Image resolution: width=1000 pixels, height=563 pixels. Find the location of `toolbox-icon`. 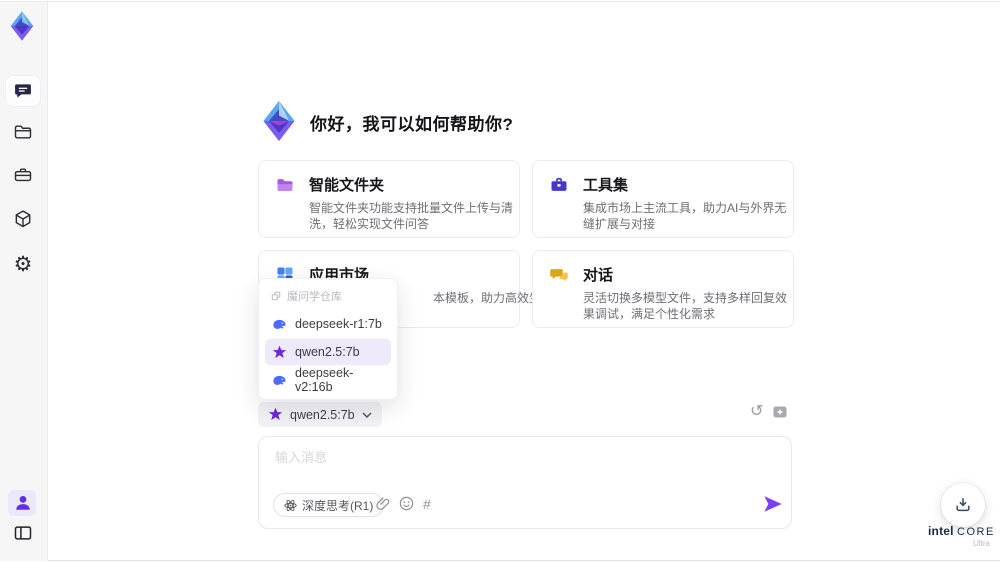

toolbox-icon is located at coordinates (559, 184).